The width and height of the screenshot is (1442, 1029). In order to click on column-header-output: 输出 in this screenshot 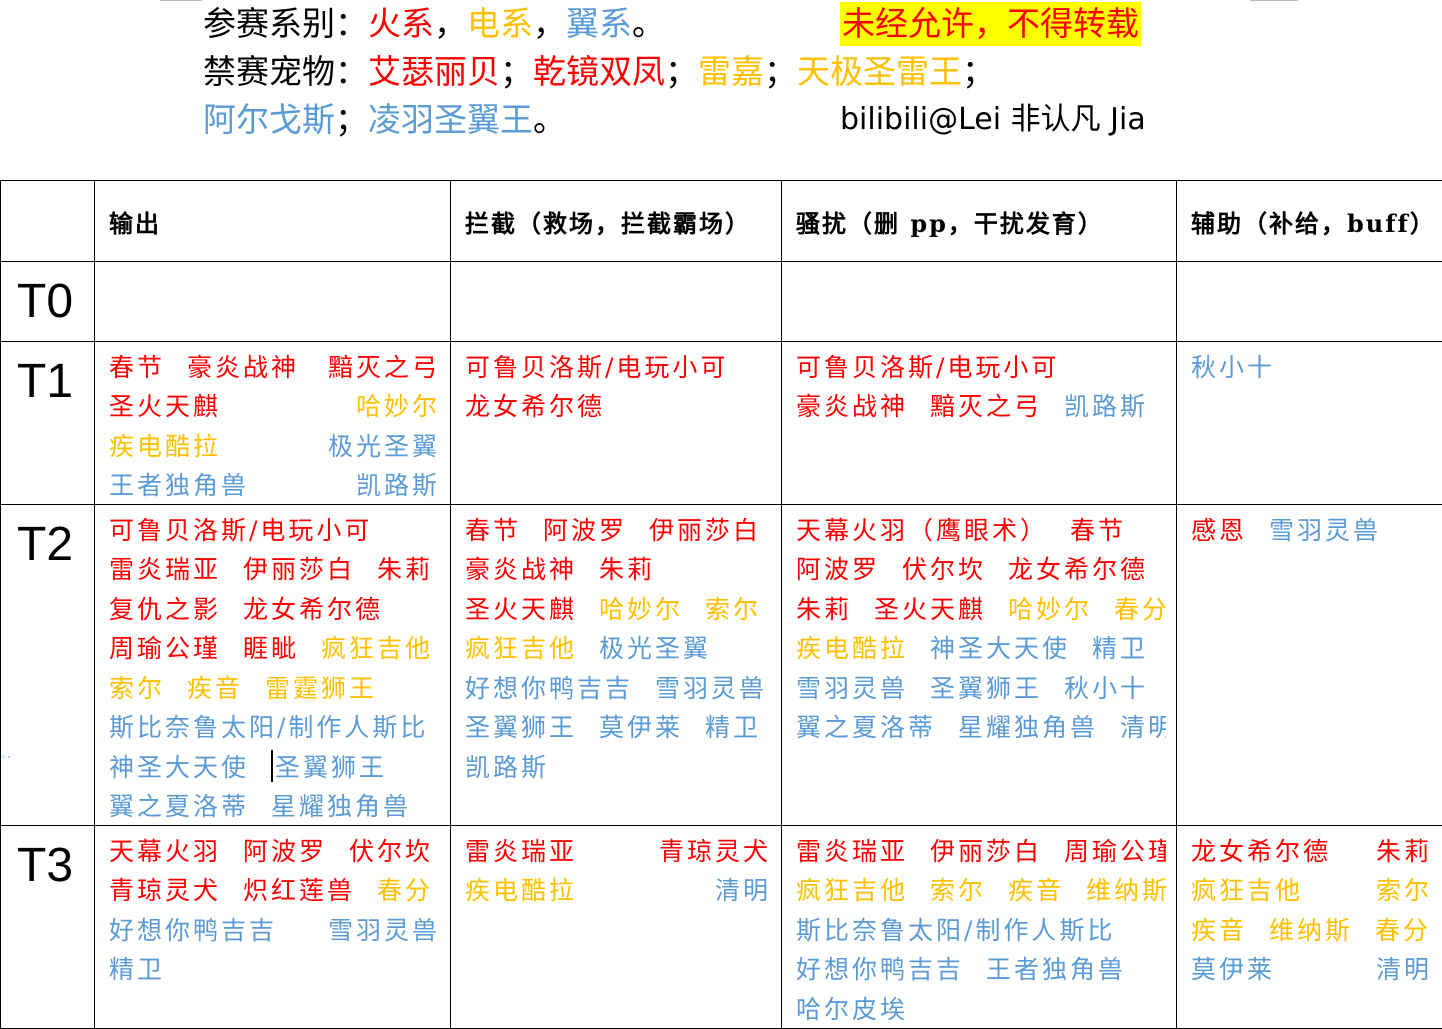, I will do `click(273, 221)`.